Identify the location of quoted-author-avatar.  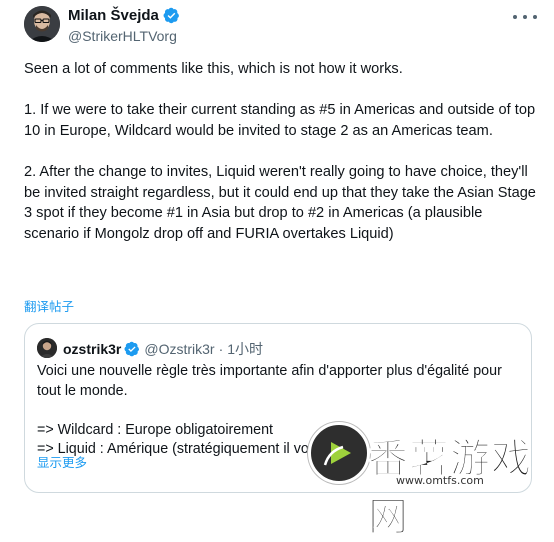
(47, 348).